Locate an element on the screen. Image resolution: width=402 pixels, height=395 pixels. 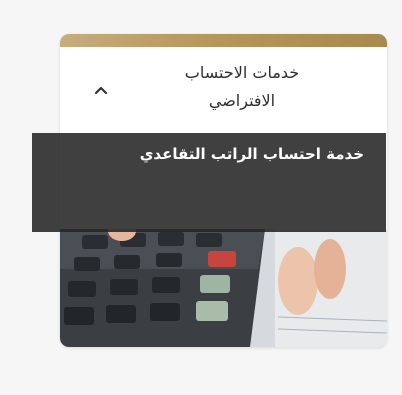
collapse-toggle-button is located at coordinates (101, 90).